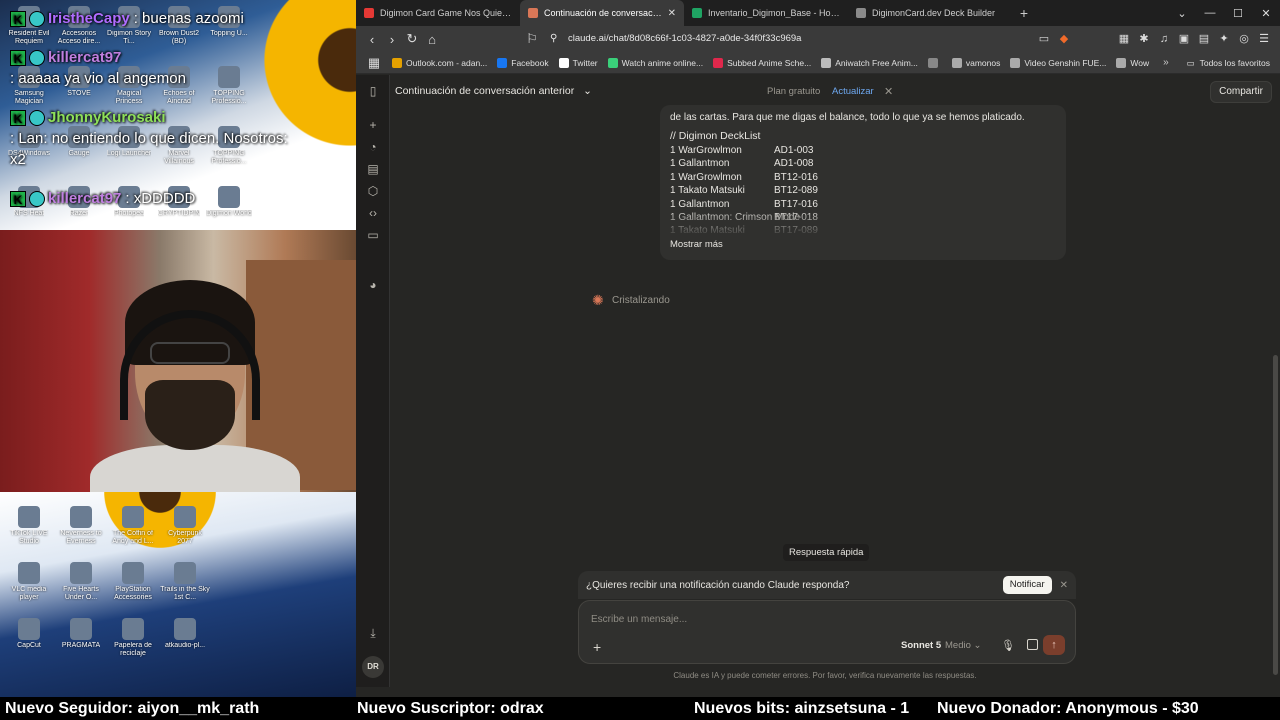  I want to click on mic-icon: 🎙, so click(1008, 645).